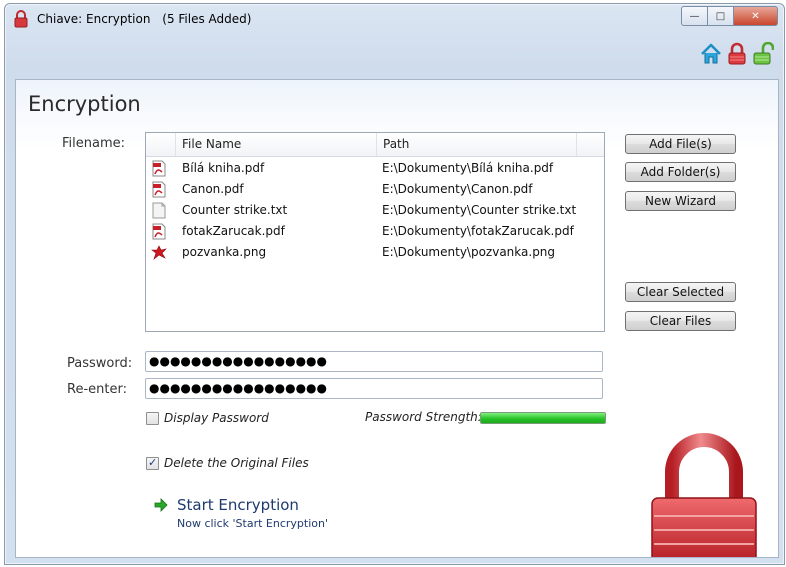 The image size is (786, 567). Describe the element at coordinates (84, 104) in the screenshot. I see `page-title: Encryption` at that location.